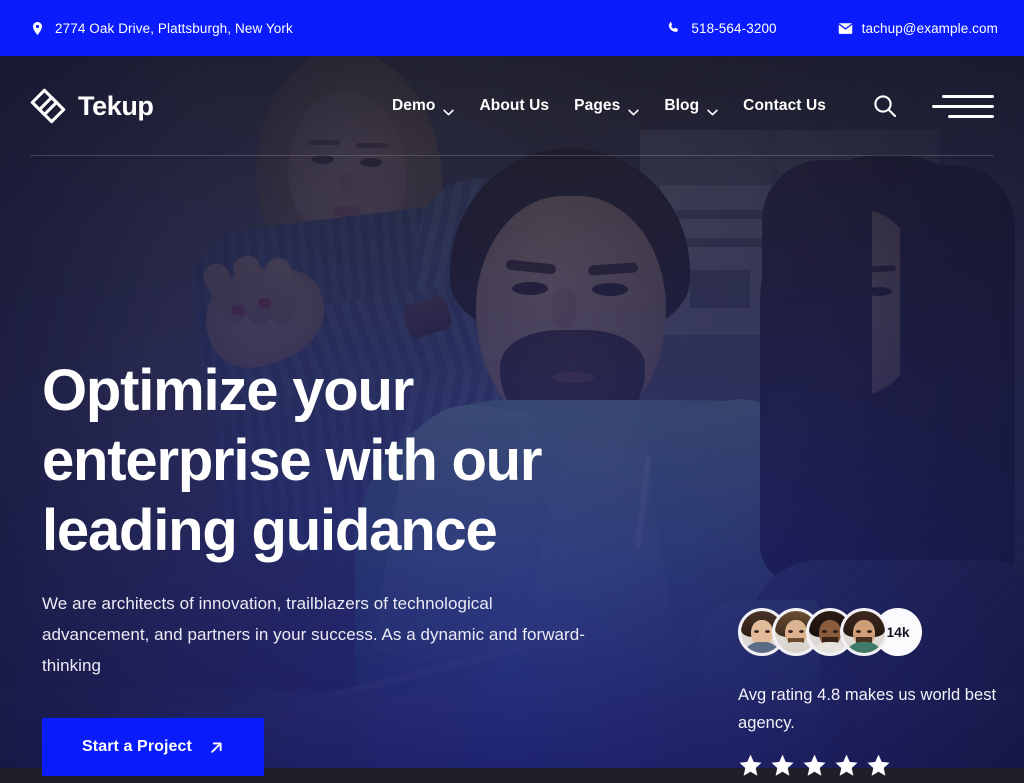 This screenshot has height=783, width=1024. I want to click on topbar-left-group: 2774 Oak Drive, Plattsburgh, New York, so click(161, 28).